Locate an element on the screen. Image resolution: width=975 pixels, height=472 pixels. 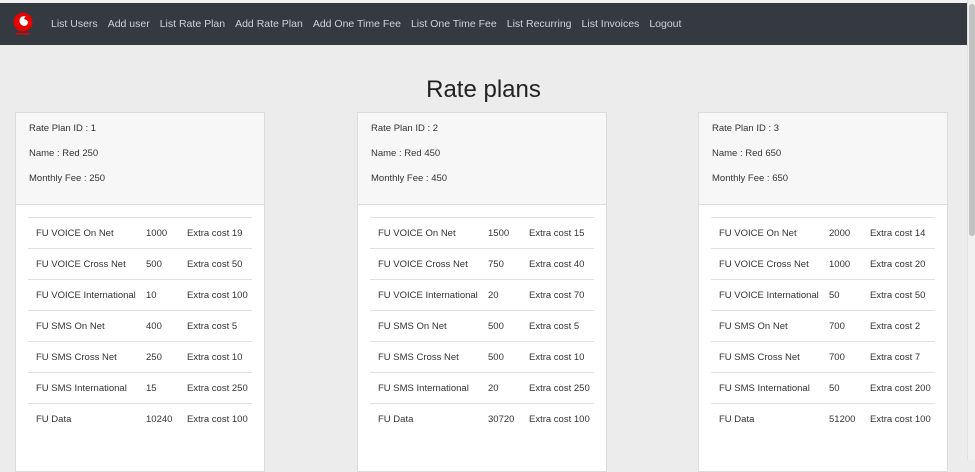
feature-amount: 20 is located at coordinates (508, 388).